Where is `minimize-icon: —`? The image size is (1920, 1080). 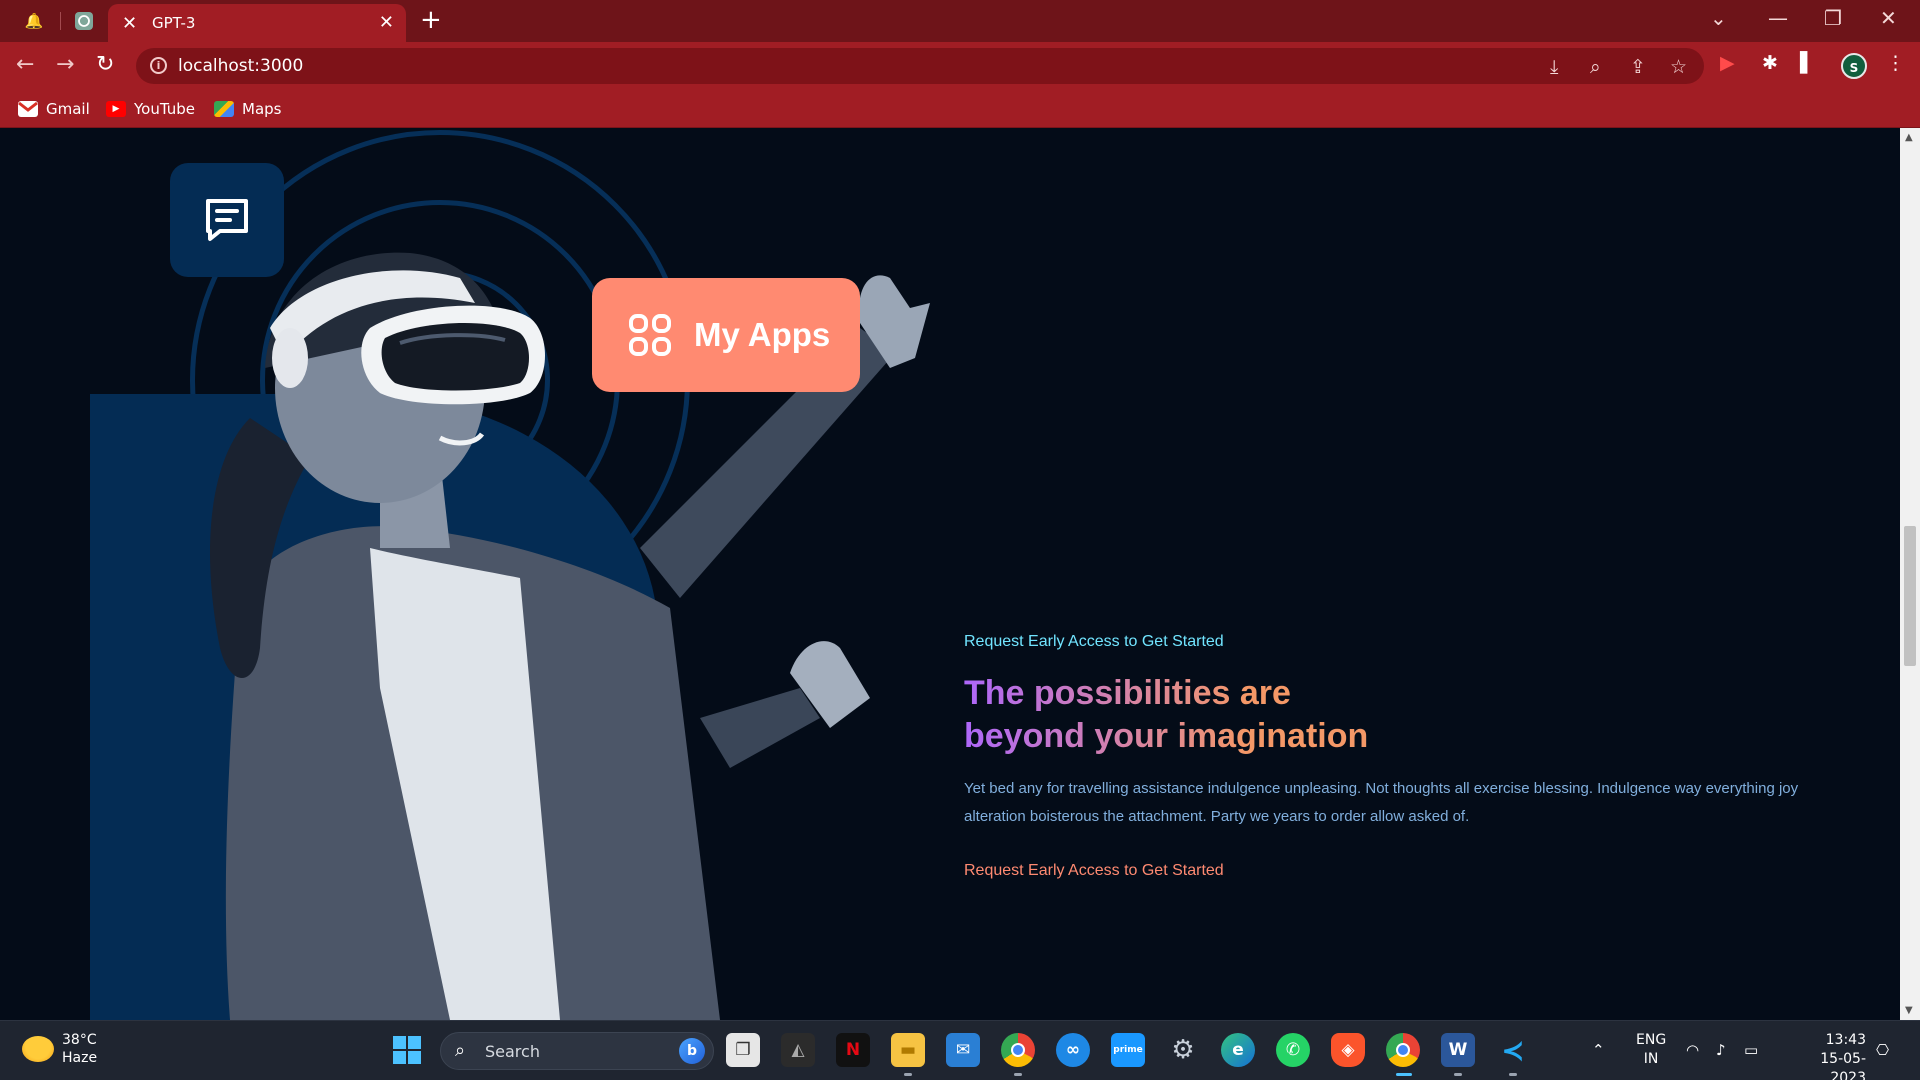 minimize-icon: — is located at coordinates (1778, 18).